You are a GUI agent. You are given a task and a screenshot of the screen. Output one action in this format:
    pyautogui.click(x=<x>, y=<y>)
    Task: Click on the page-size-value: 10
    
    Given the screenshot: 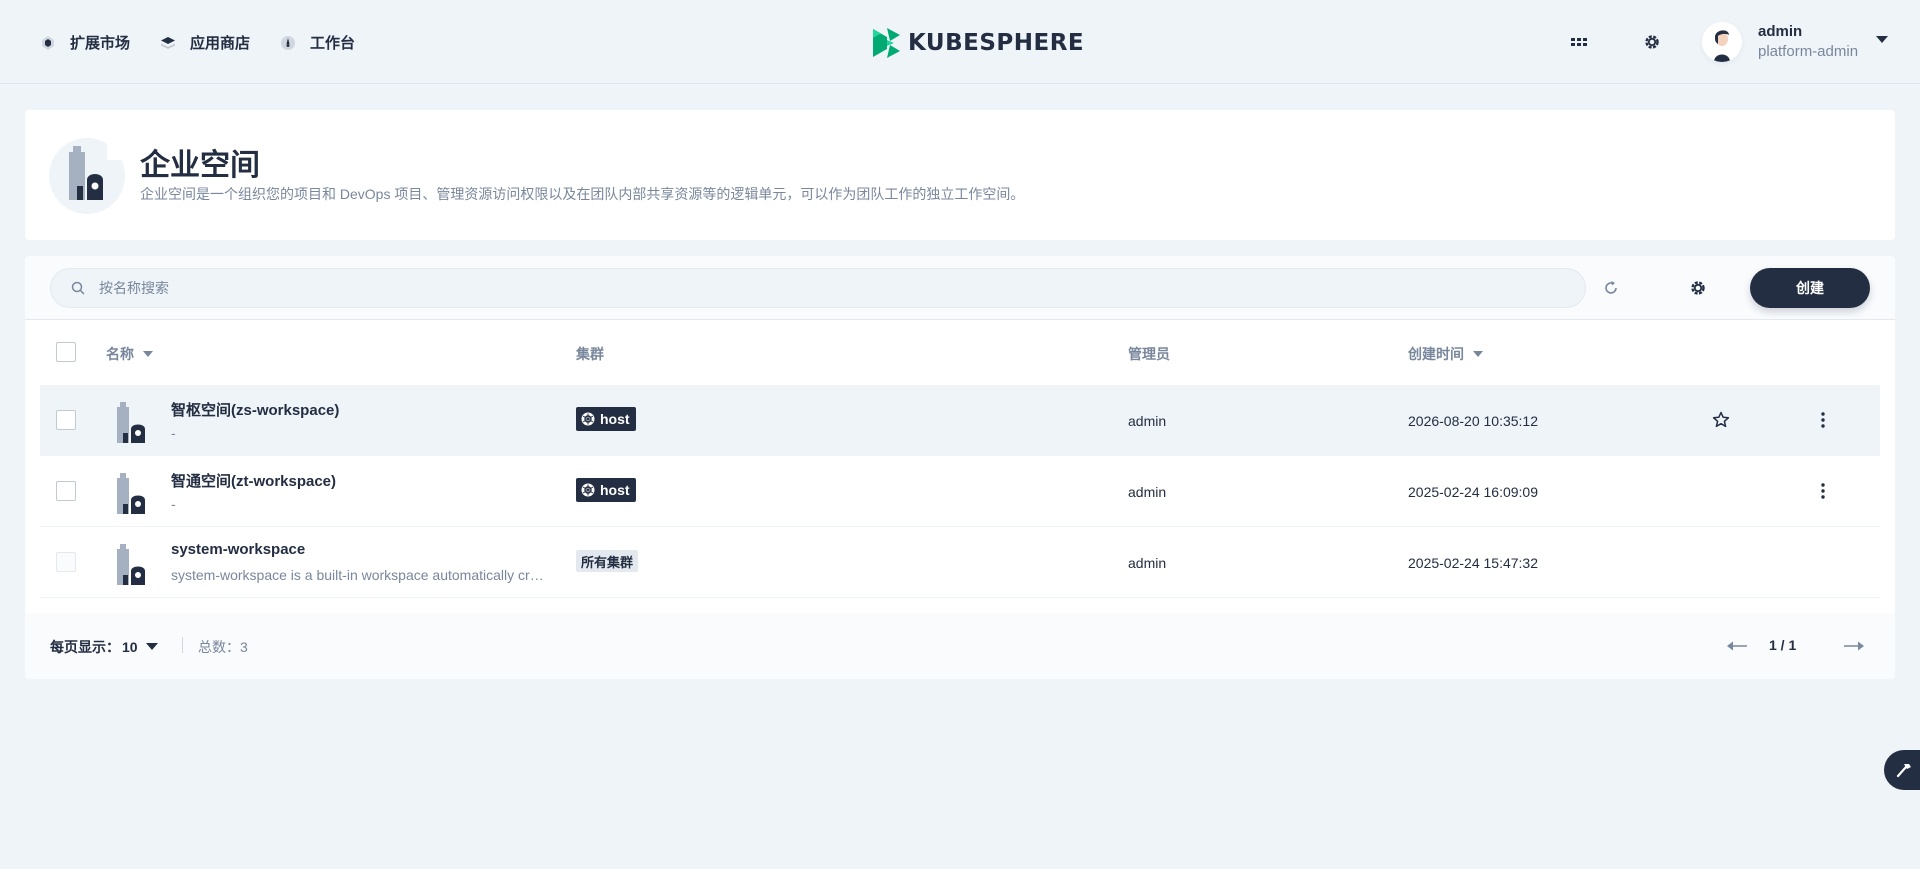 What is the action you would take?
    pyautogui.click(x=130, y=647)
    